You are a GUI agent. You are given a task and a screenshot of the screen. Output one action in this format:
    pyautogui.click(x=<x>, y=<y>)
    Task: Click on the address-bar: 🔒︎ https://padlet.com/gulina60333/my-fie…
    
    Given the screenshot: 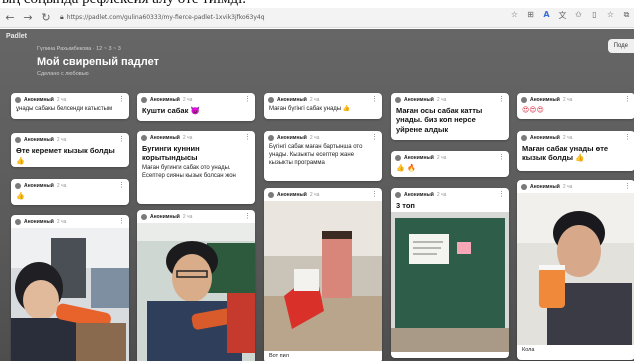 What is the action you would take?
    pyautogui.click(x=162, y=17)
    